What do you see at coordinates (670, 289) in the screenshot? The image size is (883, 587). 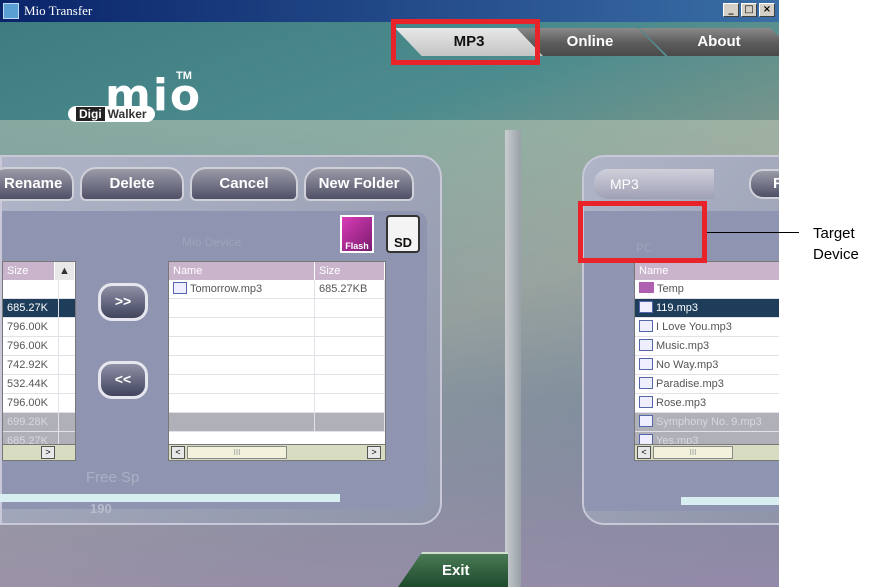 I see `file-name: Temp` at bounding box center [670, 289].